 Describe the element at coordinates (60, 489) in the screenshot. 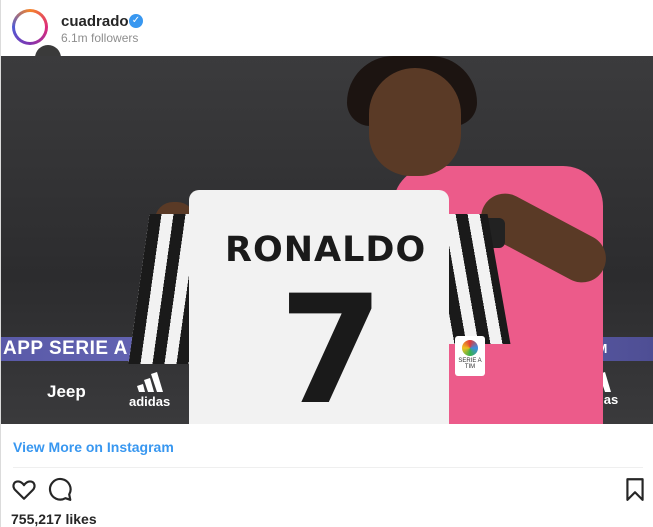

I see `comment-icon` at that location.